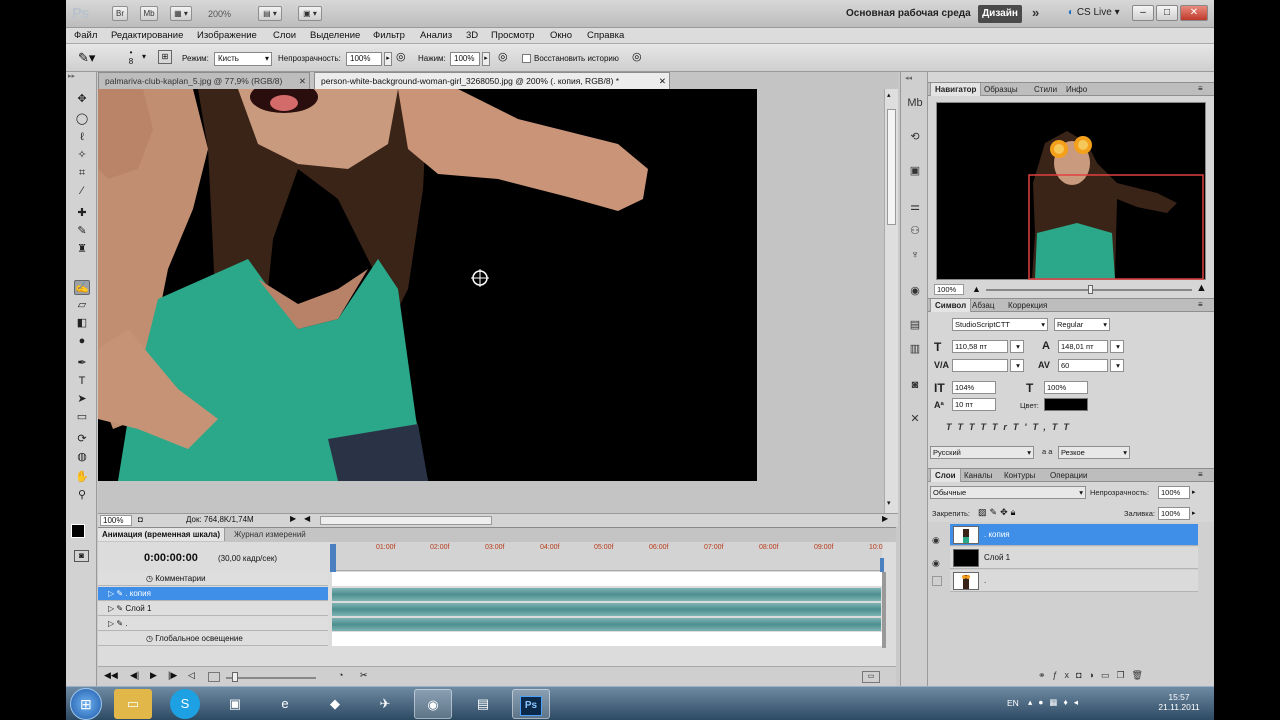  What do you see at coordinates (978, 475) in the screenshot?
I see `tab-channels: Каналы` at bounding box center [978, 475].